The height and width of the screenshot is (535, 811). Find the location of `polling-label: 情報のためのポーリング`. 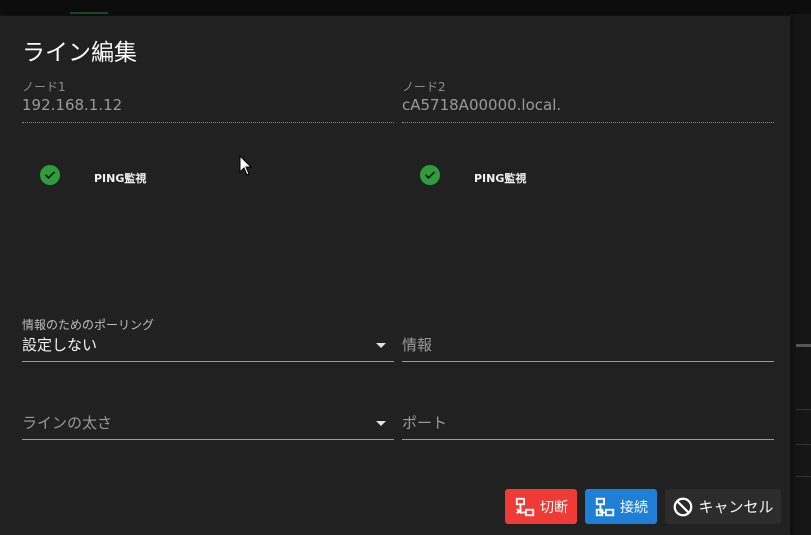

polling-label: 情報のためのポーリング is located at coordinates (88, 325).